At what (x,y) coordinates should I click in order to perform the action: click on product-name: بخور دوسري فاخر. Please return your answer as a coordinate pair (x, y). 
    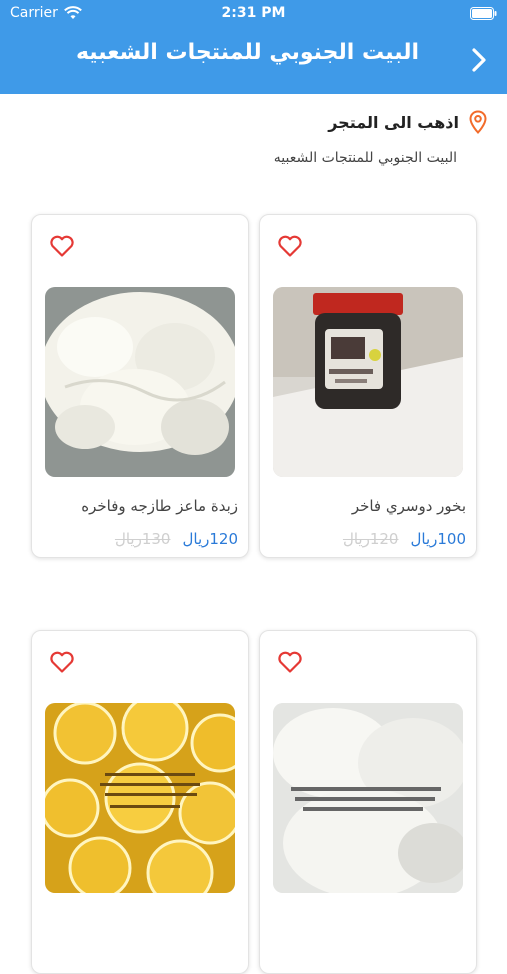
    Looking at the image, I should click on (408, 506).